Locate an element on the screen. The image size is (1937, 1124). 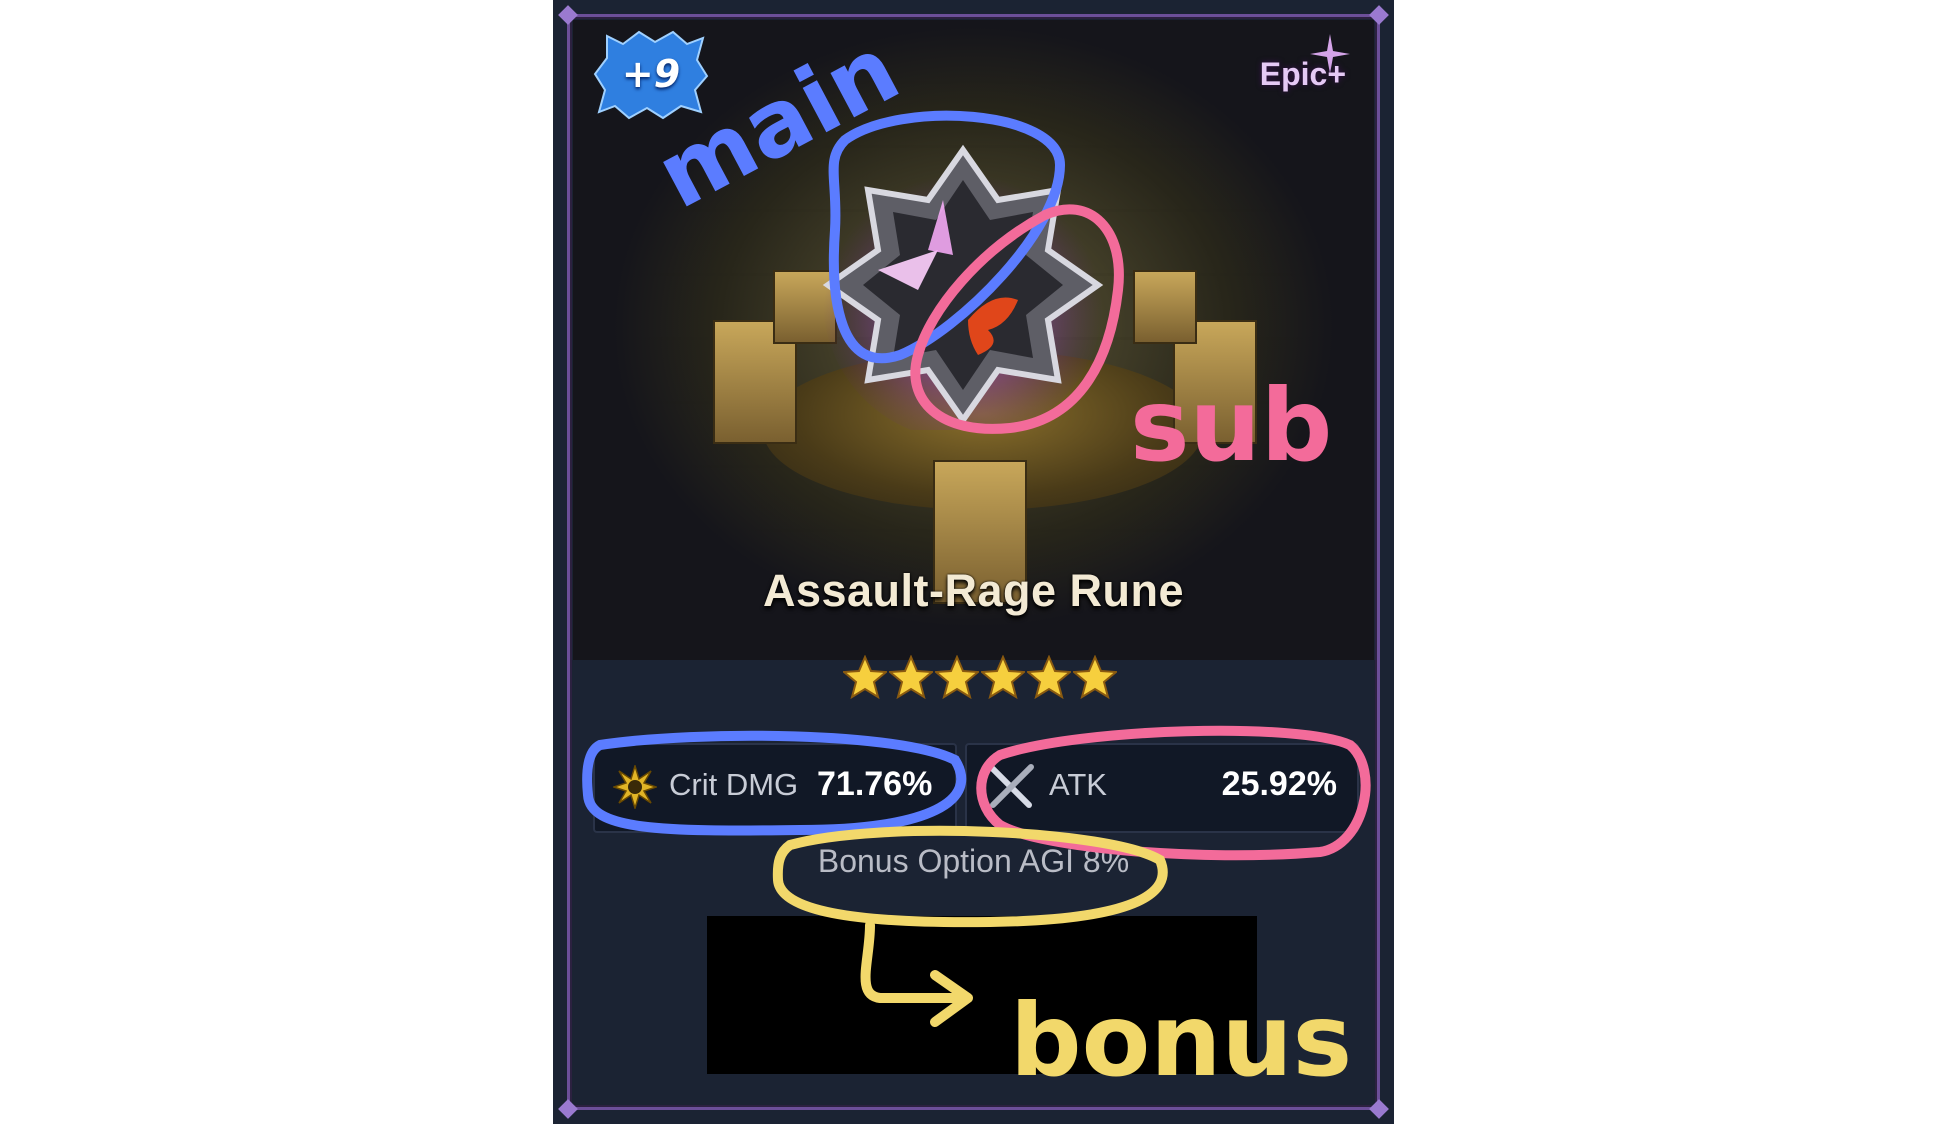
main-stat-panel: Crit DMG 71.76% is located at coordinates (775, 788).